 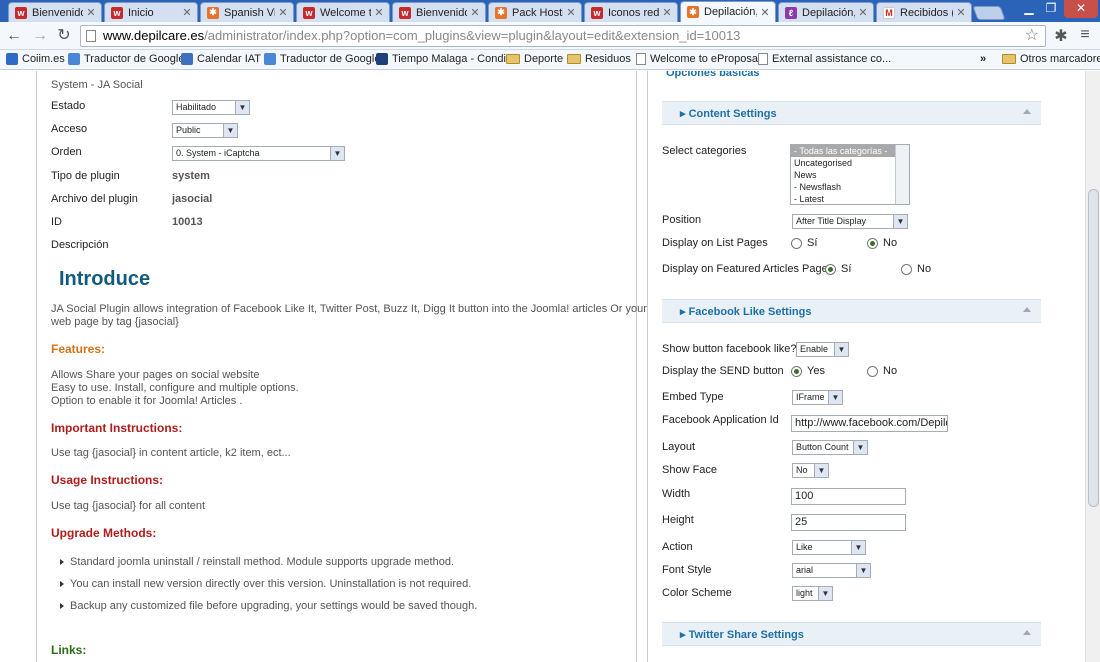 What do you see at coordinates (1051, 59) in the screenshot?
I see `other-bookmarks-folder: Otros marcadores` at bounding box center [1051, 59].